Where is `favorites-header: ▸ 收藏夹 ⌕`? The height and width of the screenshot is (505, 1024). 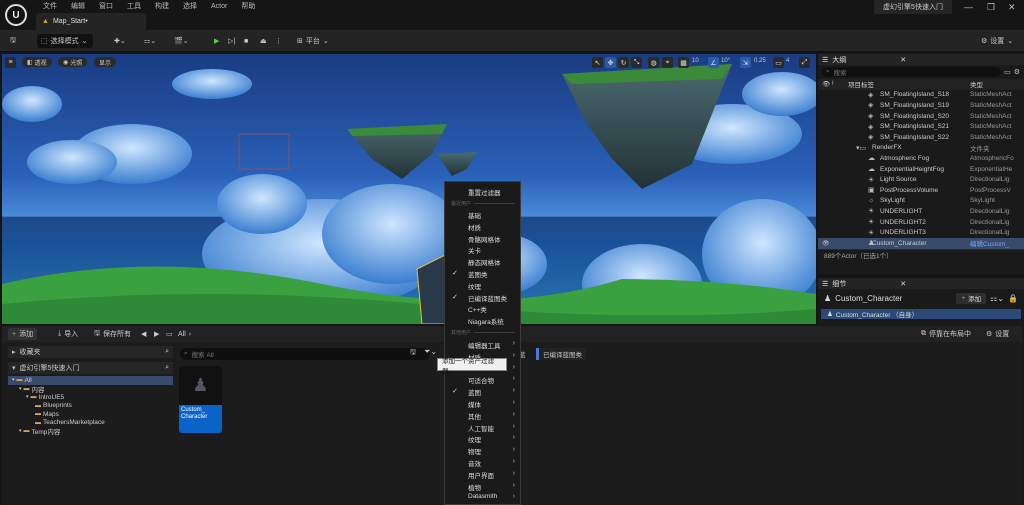 favorites-header: ▸ 收藏夹 ⌕ is located at coordinates (90, 352).